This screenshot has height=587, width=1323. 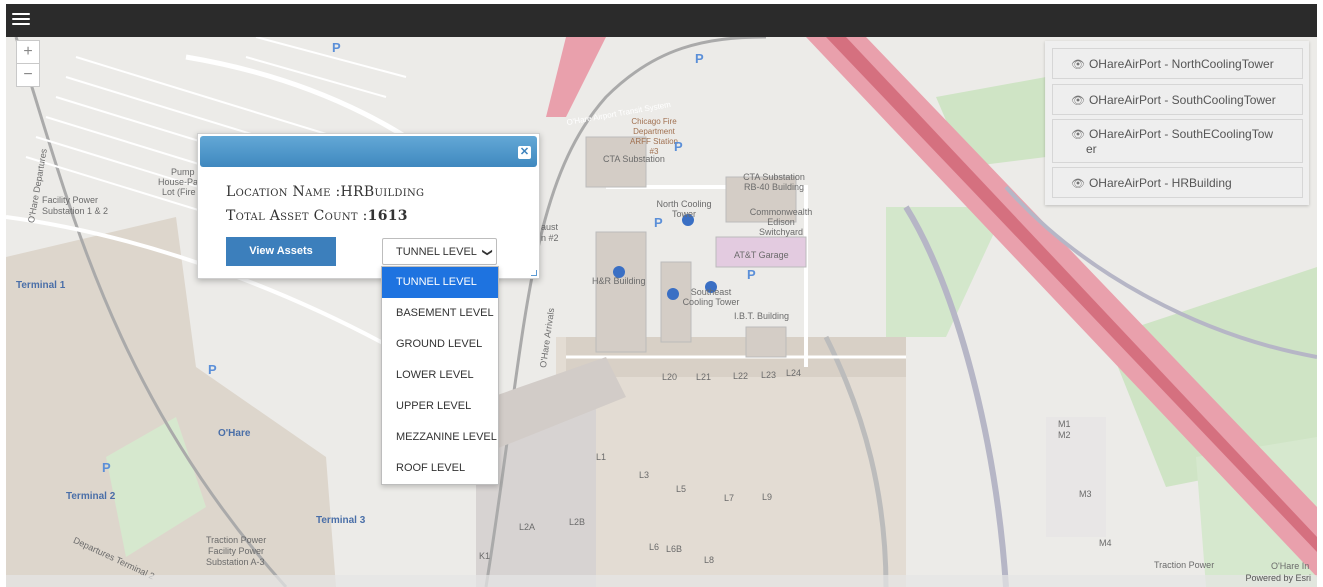 What do you see at coordinates (440, 406) in the screenshot?
I see `level-option: UPPER LEVEL` at bounding box center [440, 406].